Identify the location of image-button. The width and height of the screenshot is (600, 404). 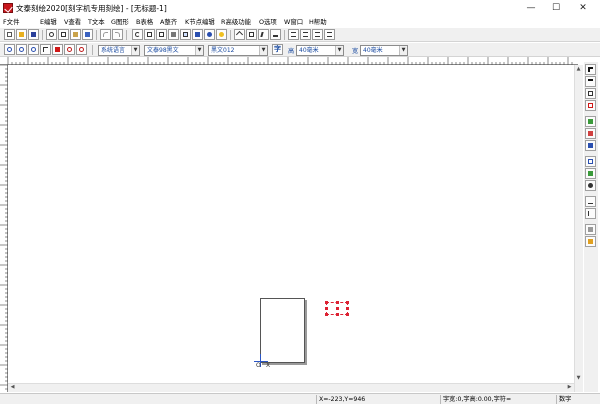
(197, 34).